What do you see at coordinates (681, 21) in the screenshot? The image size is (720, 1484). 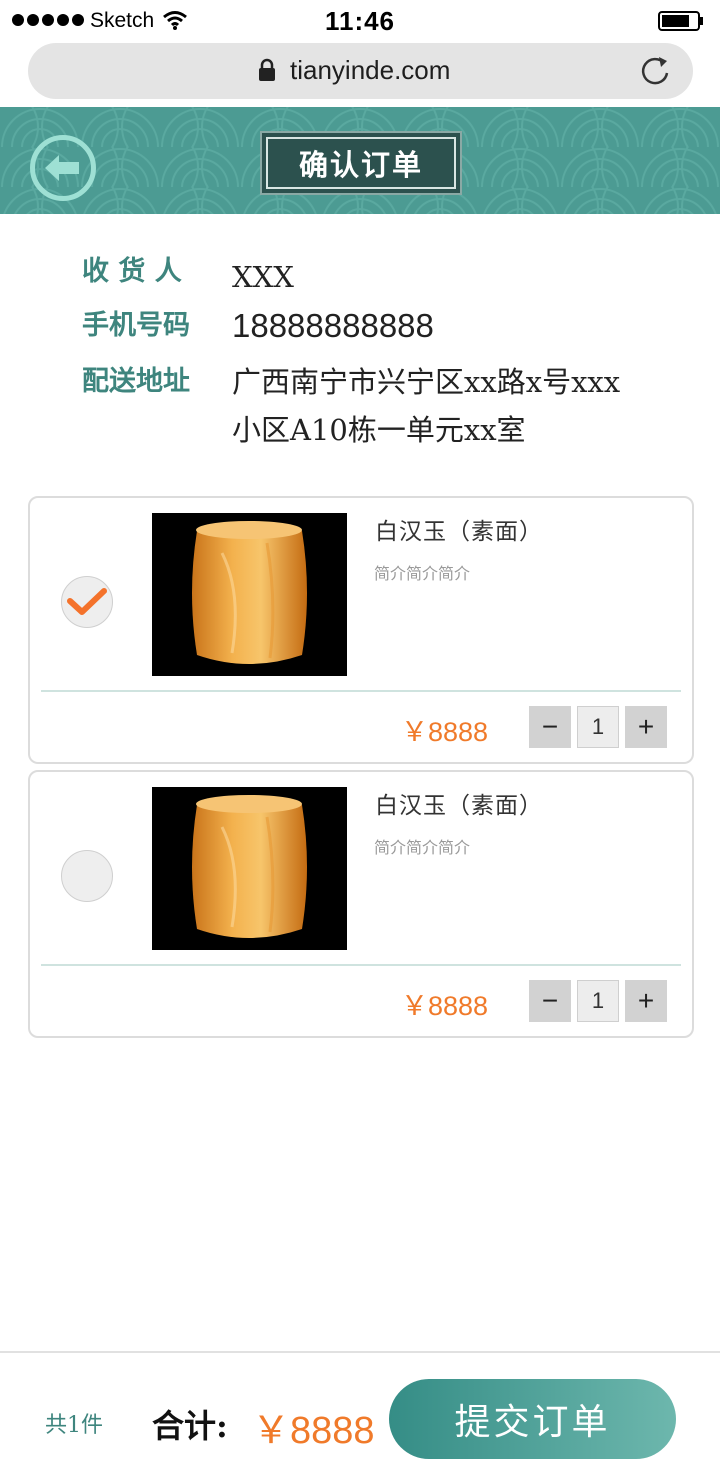 I see `battery-icon` at bounding box center [681, 21].